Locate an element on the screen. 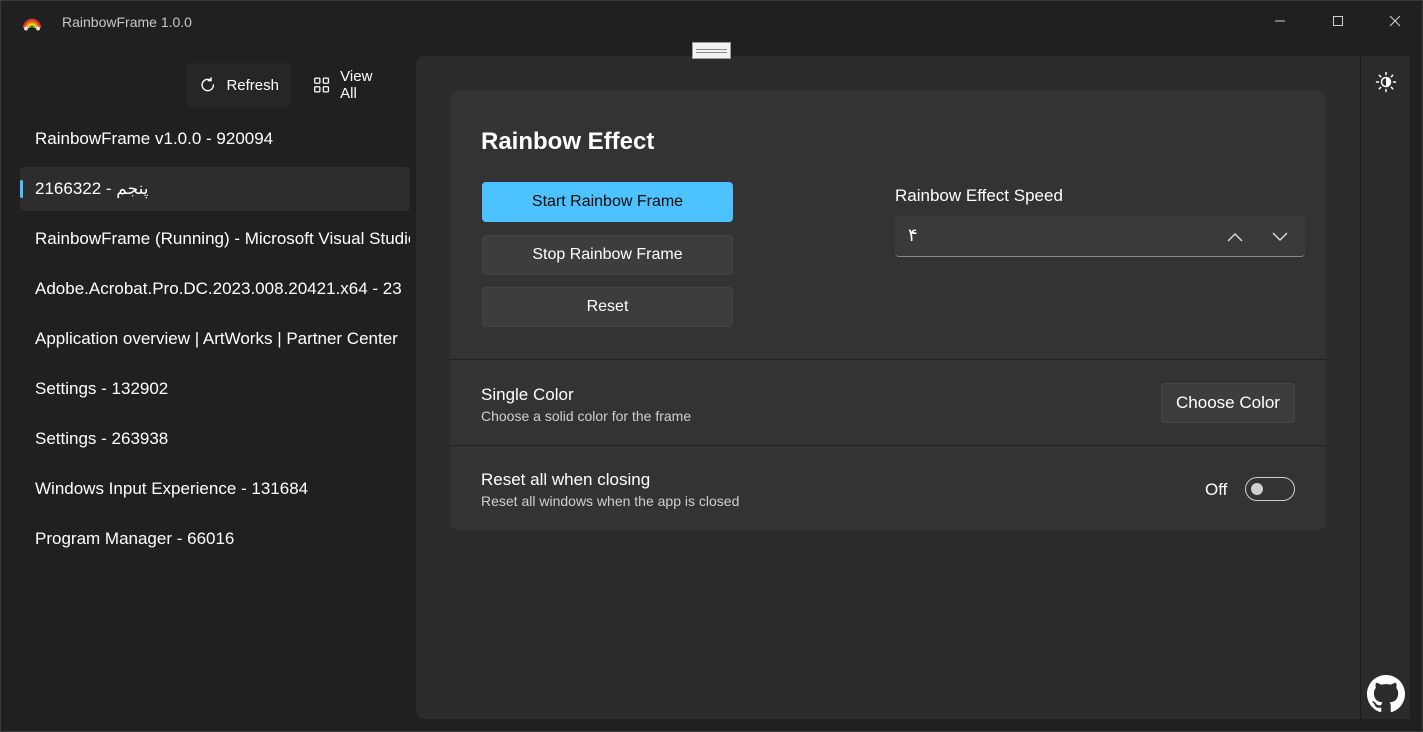 This screenshot has width=1423, height=732. close-button is located at coordinates (1395, 21).